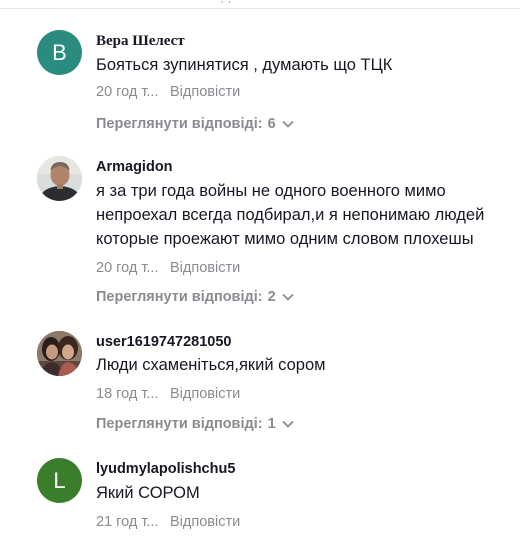  I want to click on avatar-letter: B, so click(59, 52).